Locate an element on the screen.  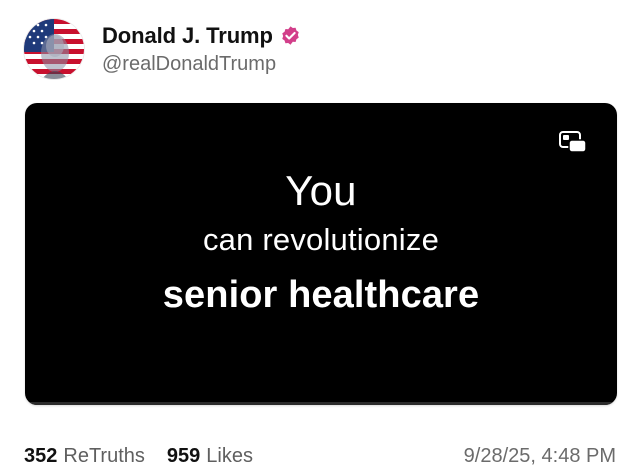
name-row: Donald J. Trump is located at coordinates (201, 36).